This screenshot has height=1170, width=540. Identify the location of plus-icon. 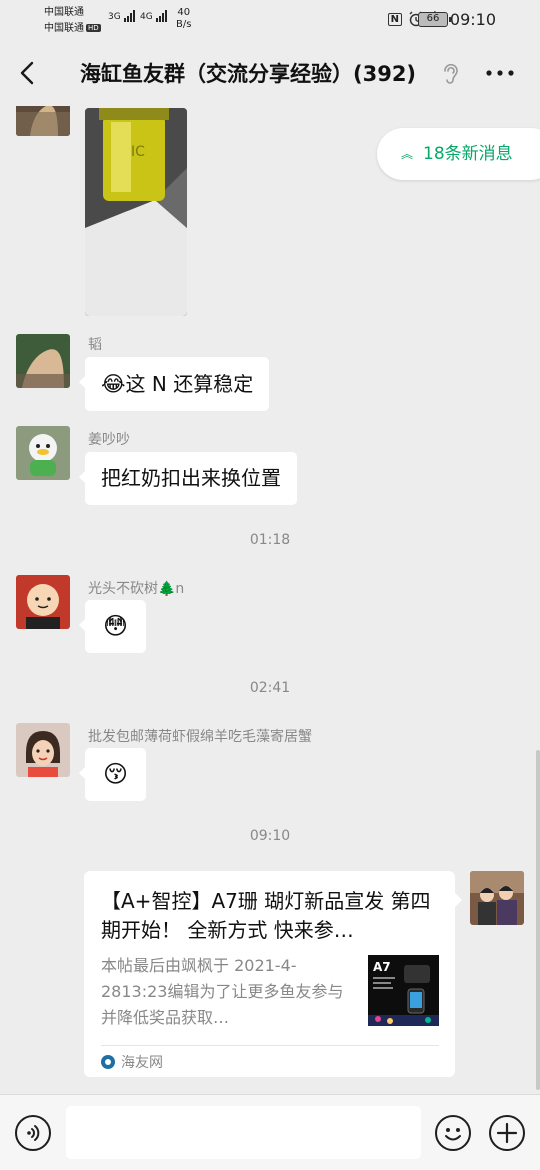
(507, 1133).